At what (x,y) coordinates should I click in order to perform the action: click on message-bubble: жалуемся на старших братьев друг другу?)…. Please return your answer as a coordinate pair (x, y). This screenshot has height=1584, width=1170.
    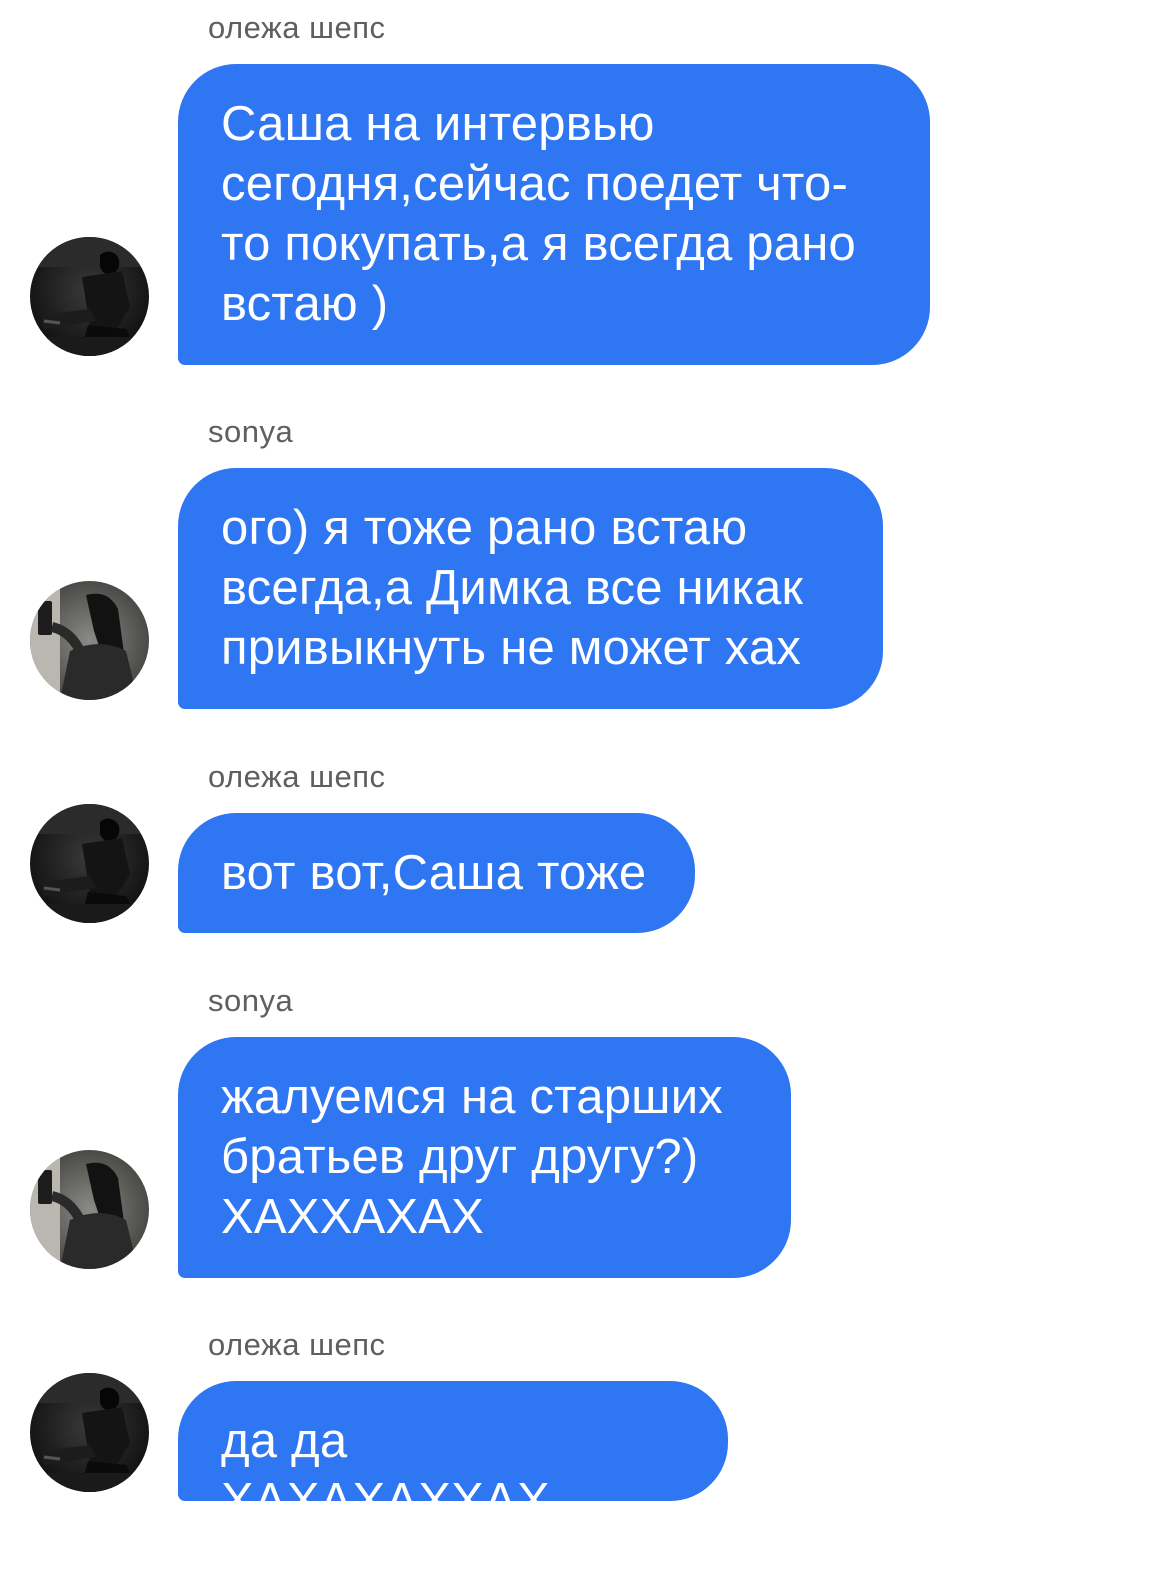
    Looking at the image, I should click on (484, 1157).